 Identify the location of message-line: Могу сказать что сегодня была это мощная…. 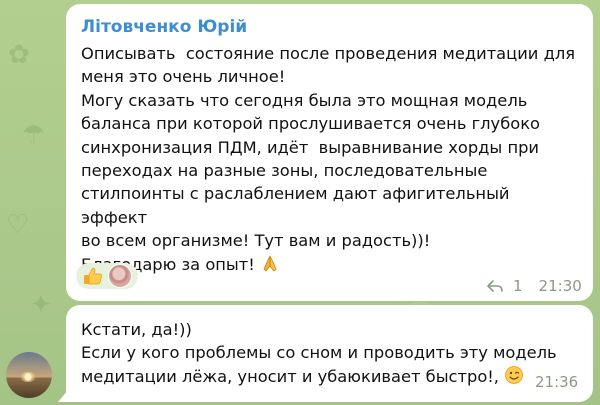
(304, 100).